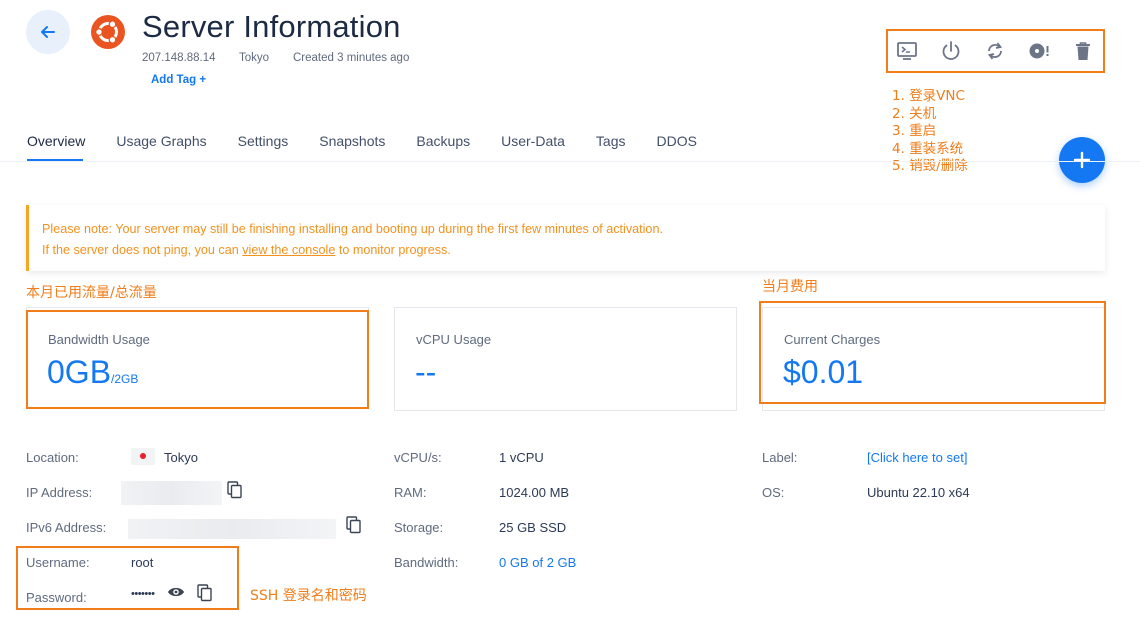  Describe the element at coordinates (534, 492) in the screenshot. I see `ram-value: 1024.00 MB` at that location.